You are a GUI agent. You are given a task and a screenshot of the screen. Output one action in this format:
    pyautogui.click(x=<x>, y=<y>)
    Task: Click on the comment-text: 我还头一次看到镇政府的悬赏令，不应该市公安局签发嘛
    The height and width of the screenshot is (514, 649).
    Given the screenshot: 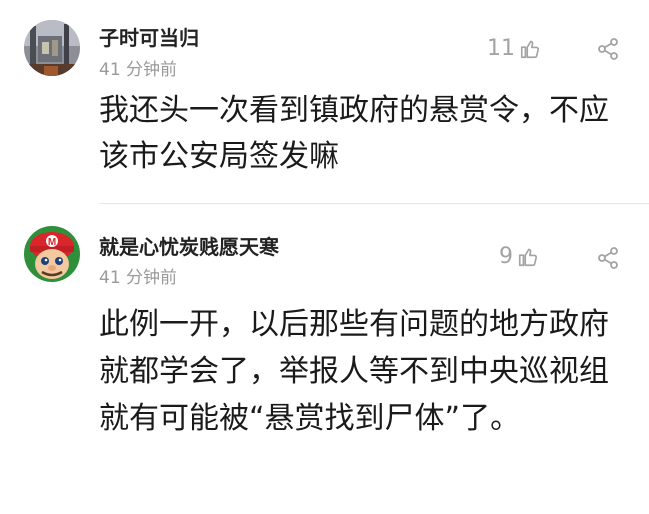 What is the action you would take?
    pyautogui.click(x=354, y=133)
    